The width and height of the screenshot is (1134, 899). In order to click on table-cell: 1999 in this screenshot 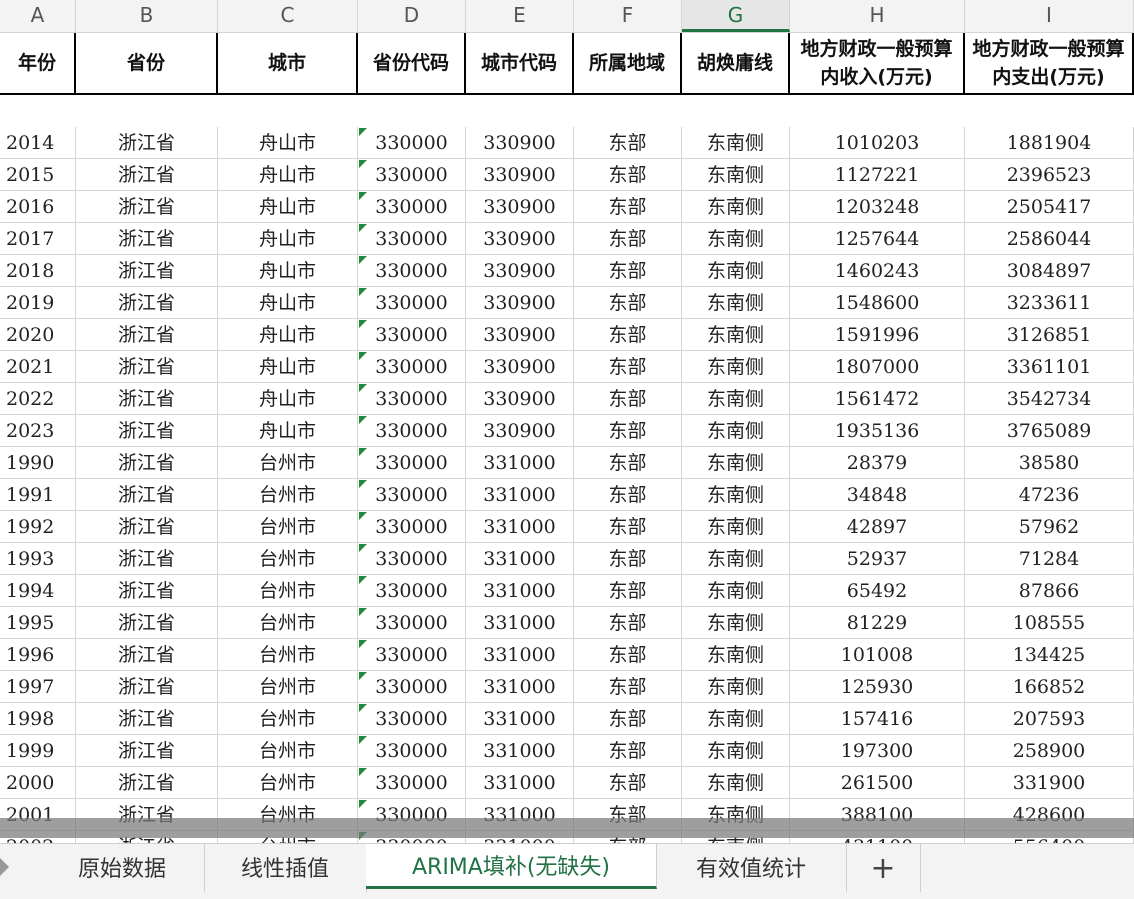, I will do `click(38, 751)`.